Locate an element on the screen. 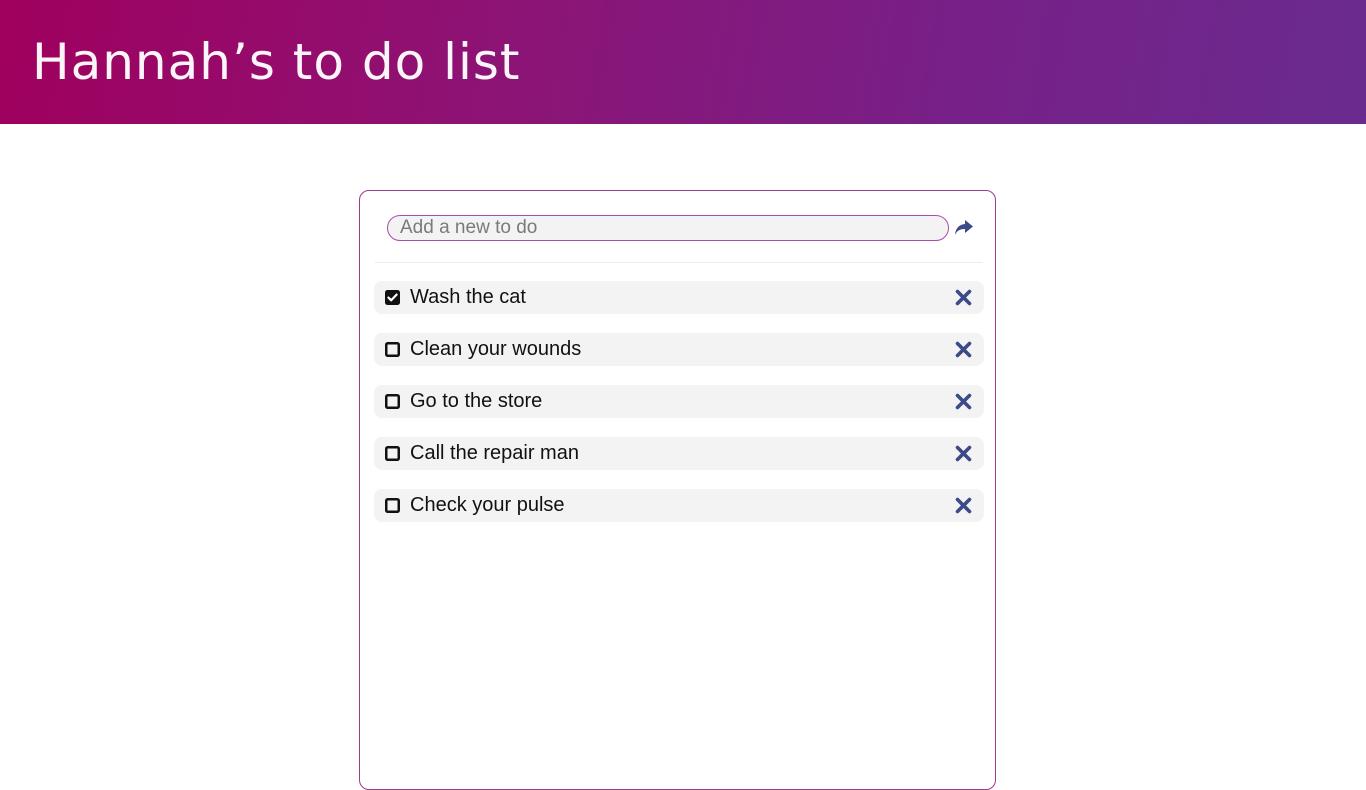  add-todo-row is located at coordinates (681, 228).